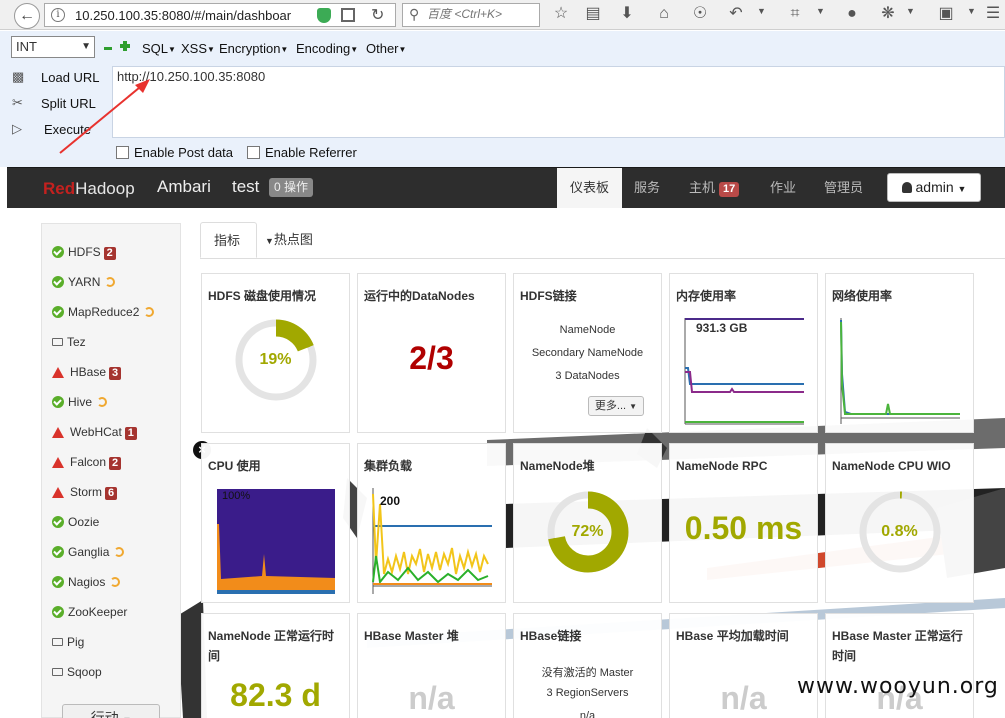  I want to click on alert-count-badge: 3, so click(115, 373).